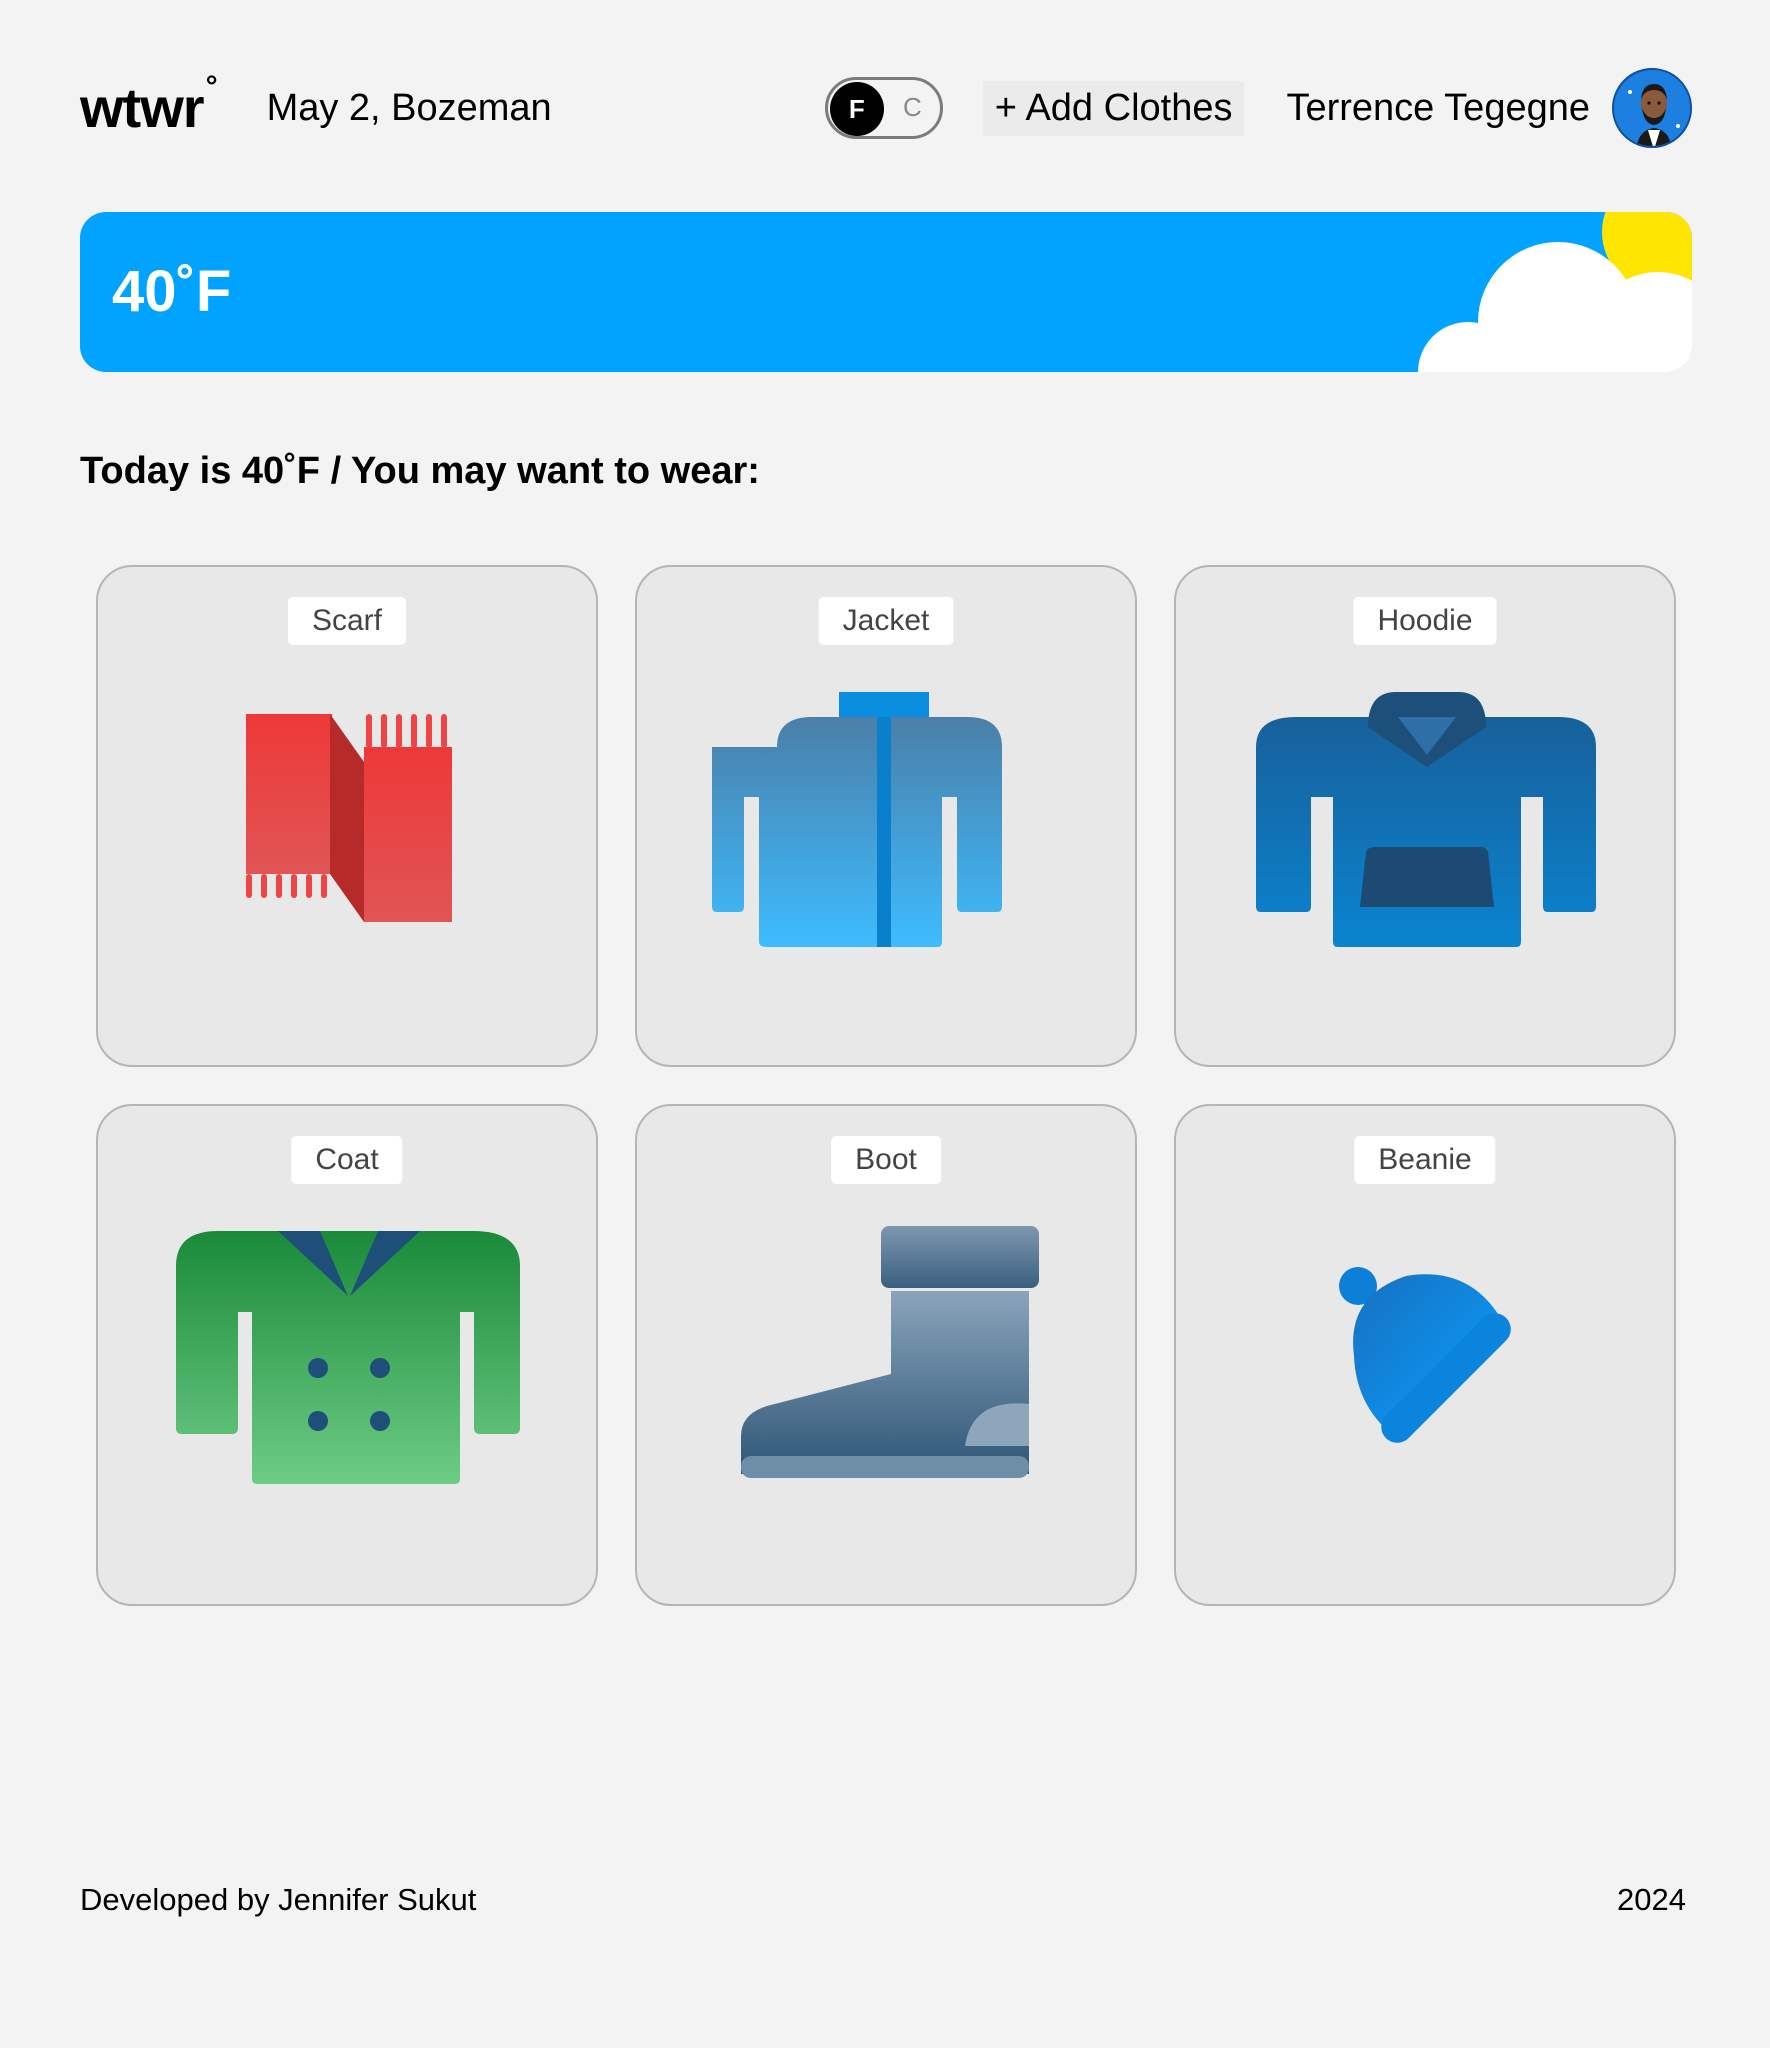 Image resolution: width=1770 pixels, height=2048 pixels. I want to click on item-card-jacket: Jacket, so click(886, 816).